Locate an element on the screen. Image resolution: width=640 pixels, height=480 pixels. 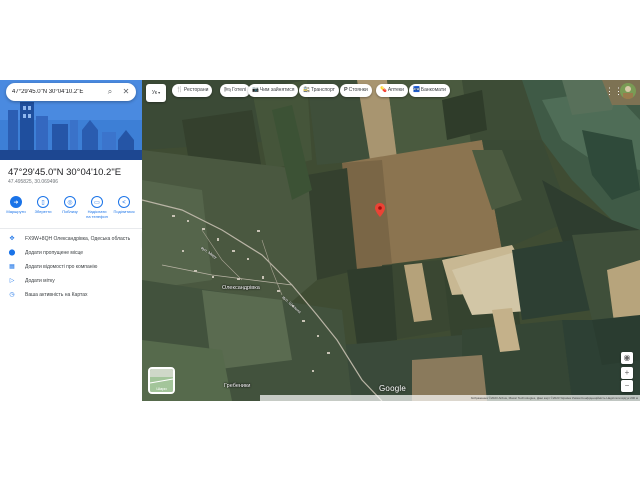
language-select: Ук ▾ is located at coordinates (156, 93).